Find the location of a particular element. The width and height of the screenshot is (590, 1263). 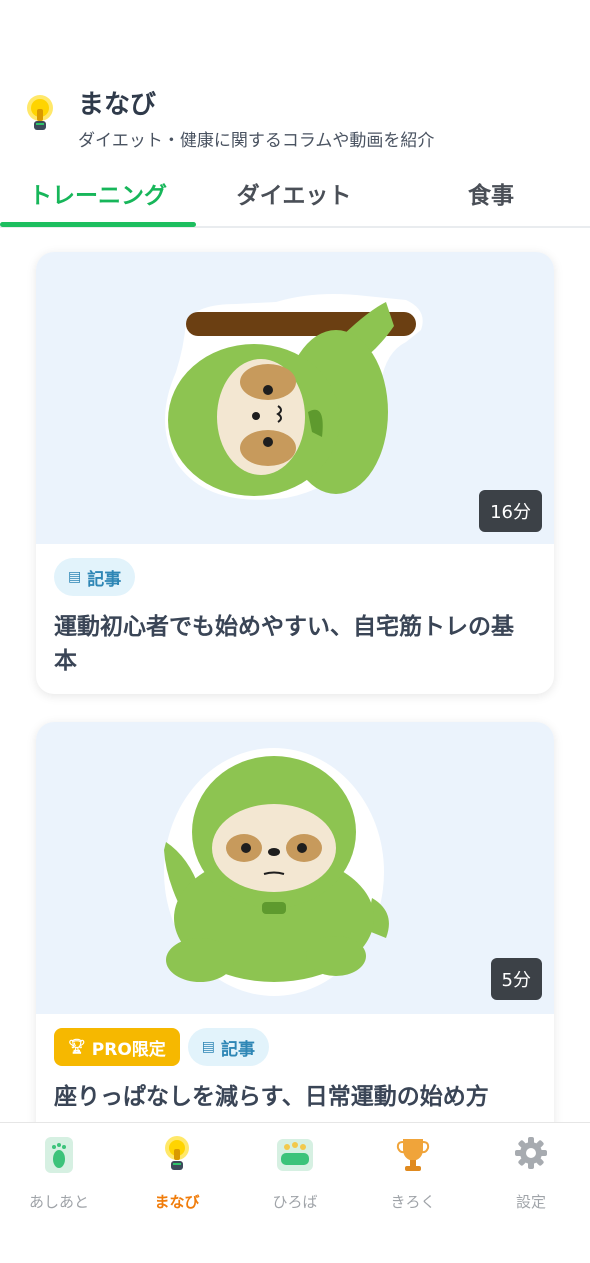

badge-row: ▤ 記事 is located at coordinates (95, 577).